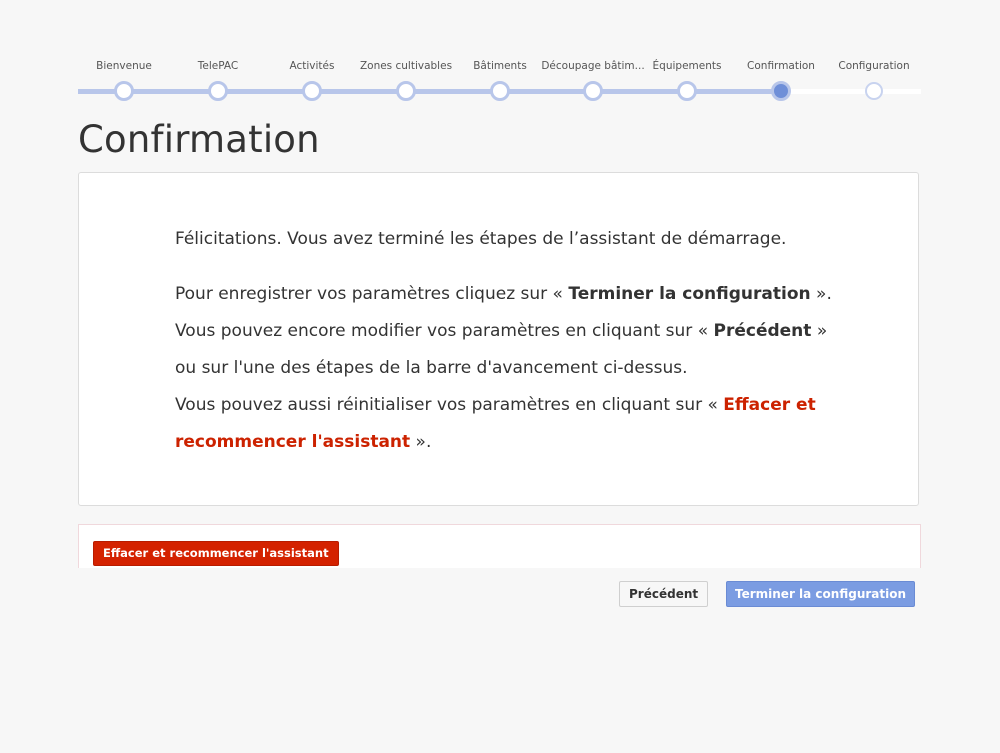 This screenshot has height=753, width=1000. Describe the element at coordinates (781, 91) in the screenshot. I see `step-dot-current` at that location.